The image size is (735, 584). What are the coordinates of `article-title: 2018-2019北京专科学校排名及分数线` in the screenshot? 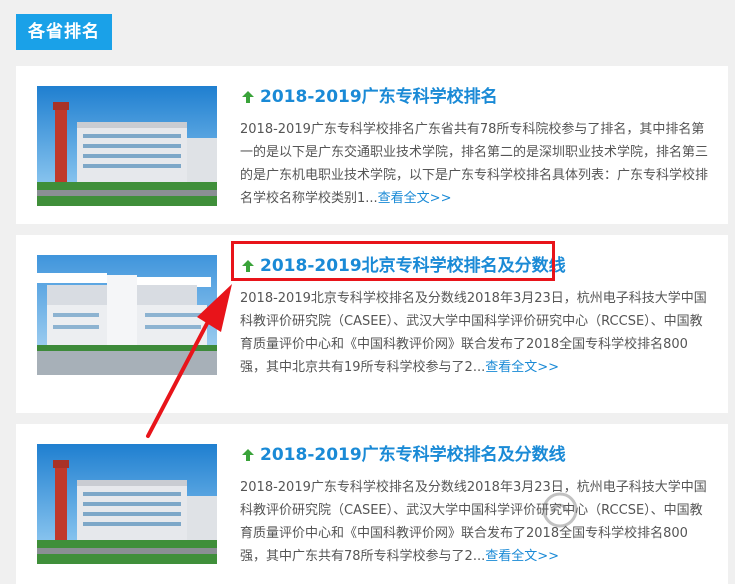 It's located at (413, 266).